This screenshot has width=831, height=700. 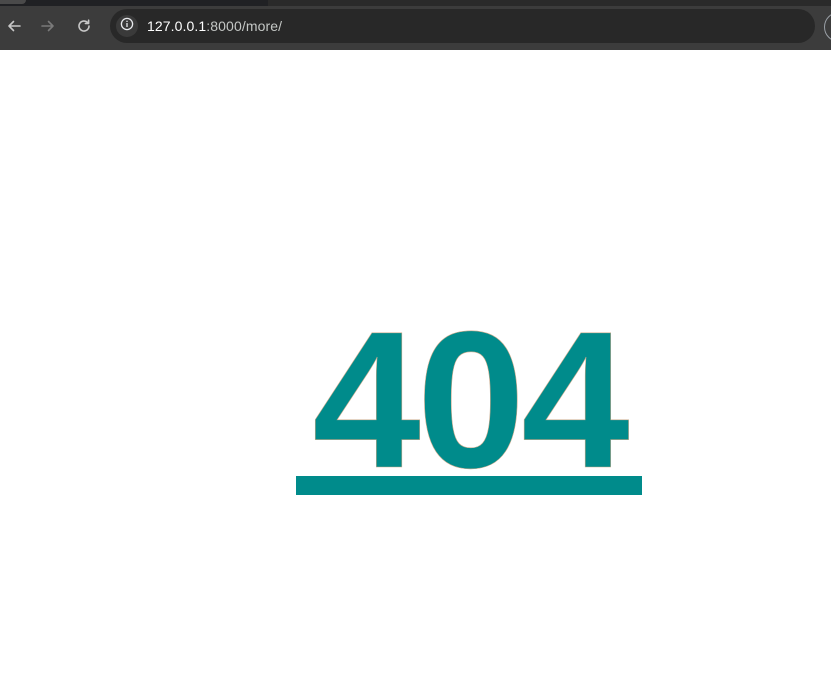 What do you see at coordinates (471, 400) in the screenshot?
I see `error-code-heading: 404` at bounding box center [471, 400].